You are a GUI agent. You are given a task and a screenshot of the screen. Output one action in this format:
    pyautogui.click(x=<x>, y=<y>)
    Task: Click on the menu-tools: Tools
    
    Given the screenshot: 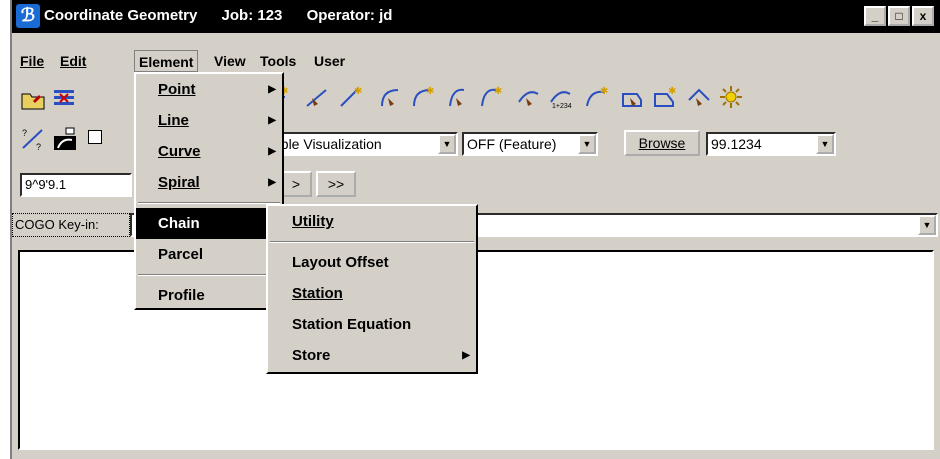 What is the action you would take?
    pyautogui.click(x=278, y=61)
    